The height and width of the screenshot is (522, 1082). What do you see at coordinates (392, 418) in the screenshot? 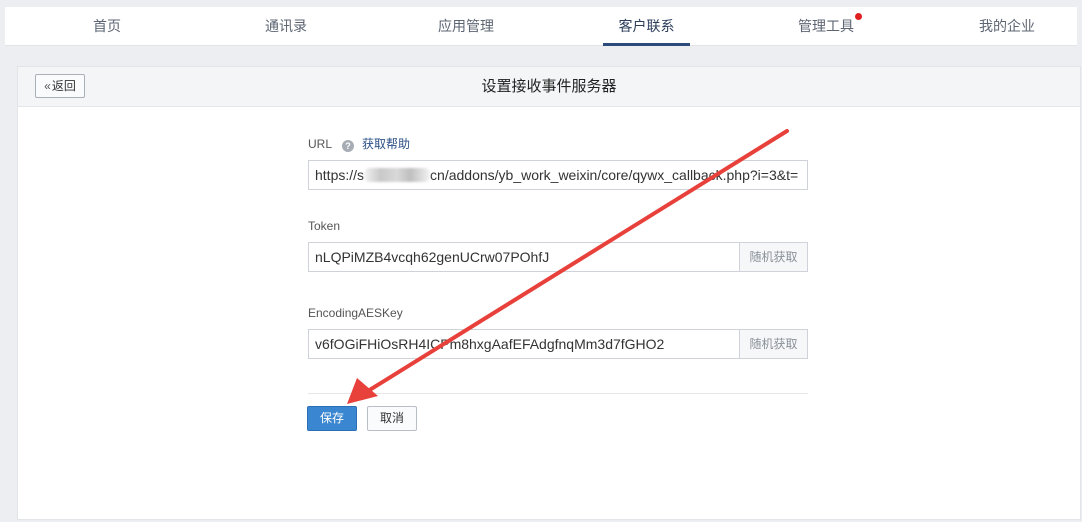
I see `cancel-button: 取消` at bounding box center [392, 418].